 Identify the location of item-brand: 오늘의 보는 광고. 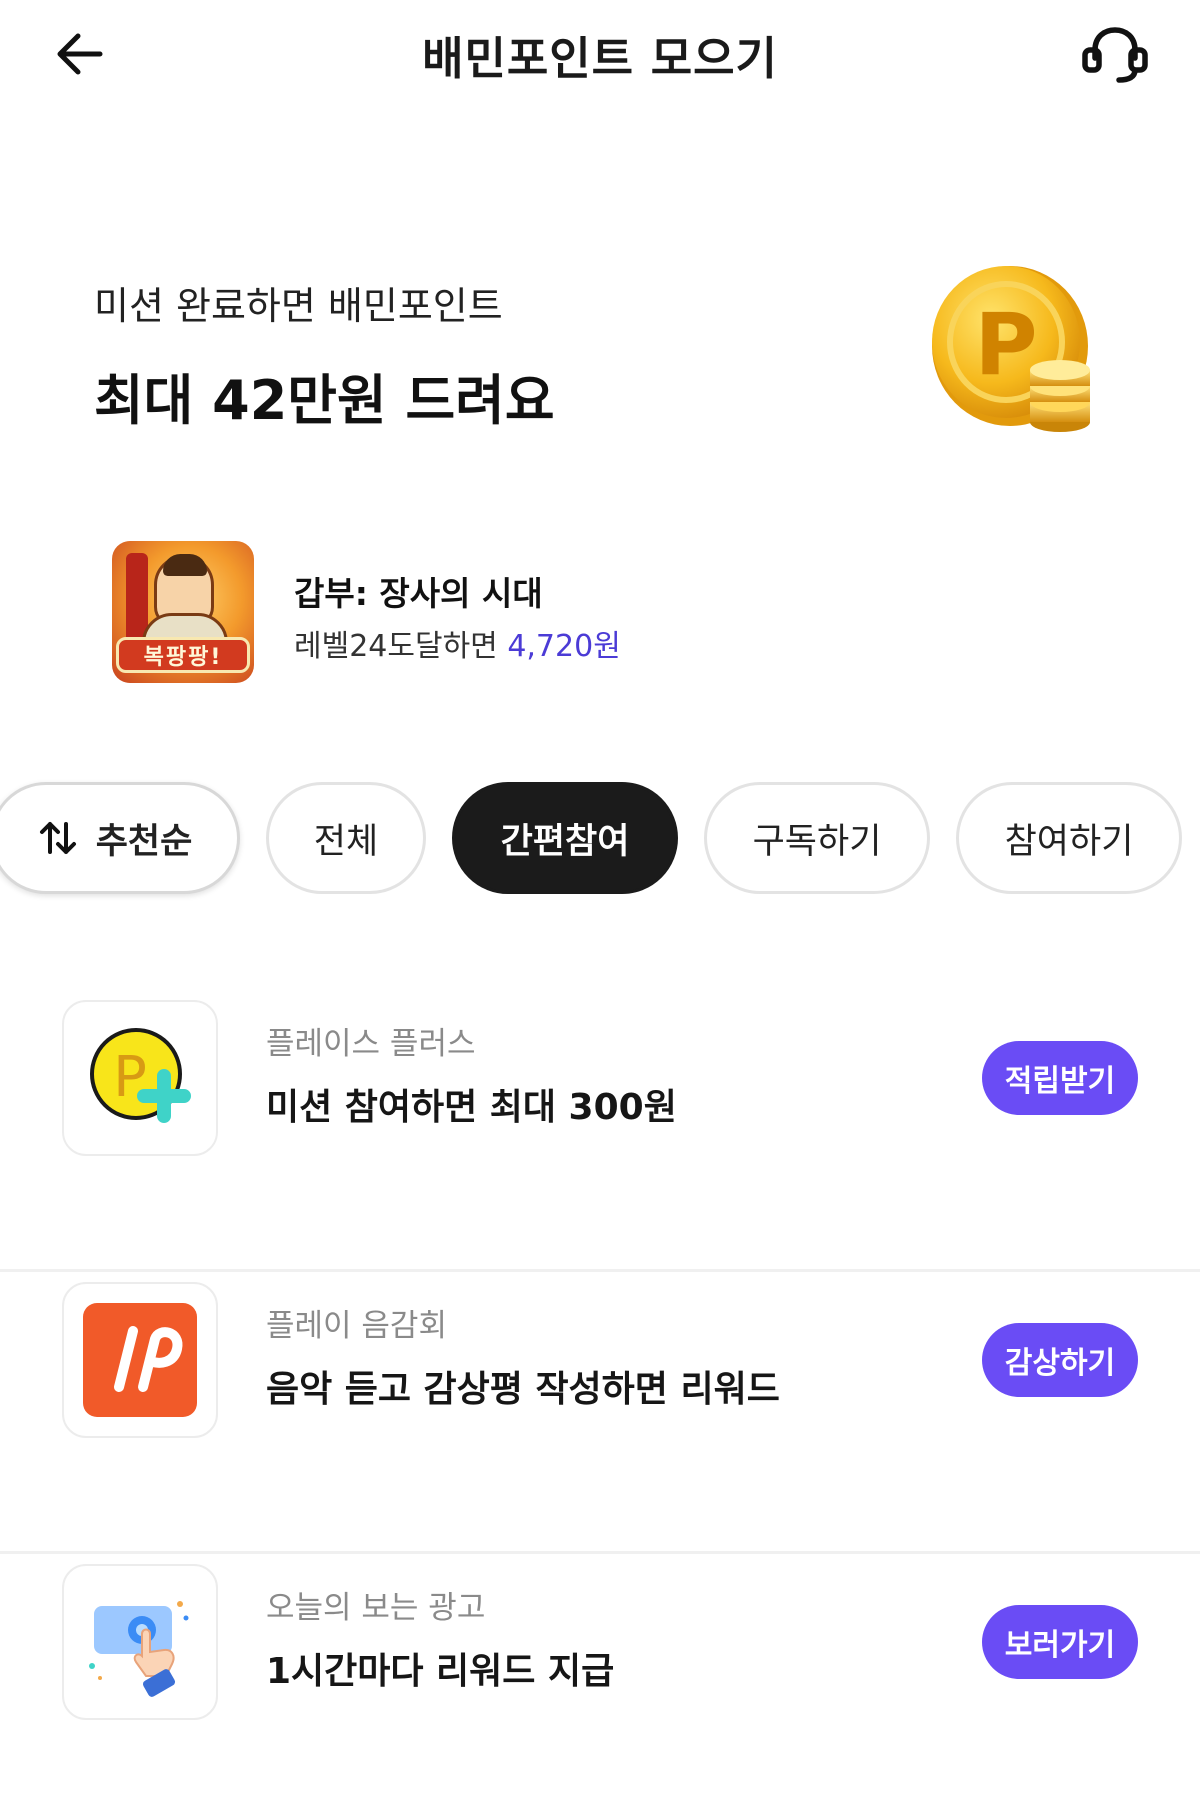
(376, 1608).